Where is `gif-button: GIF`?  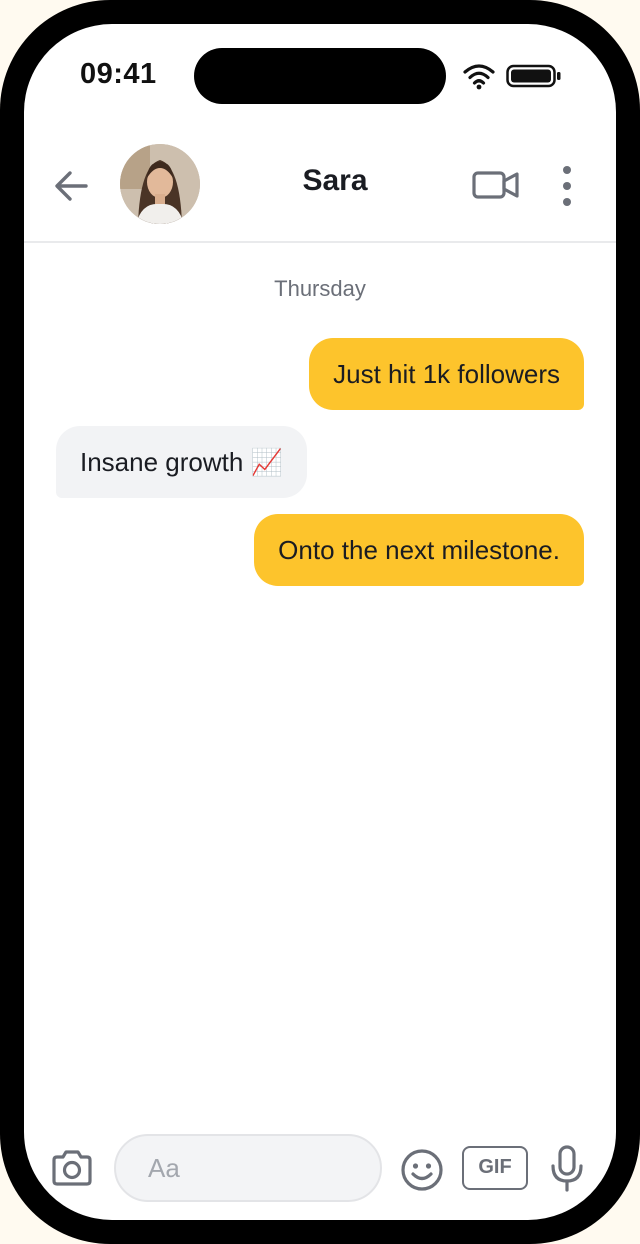 gif-button: GIF is located at coordinates (495, 1168).